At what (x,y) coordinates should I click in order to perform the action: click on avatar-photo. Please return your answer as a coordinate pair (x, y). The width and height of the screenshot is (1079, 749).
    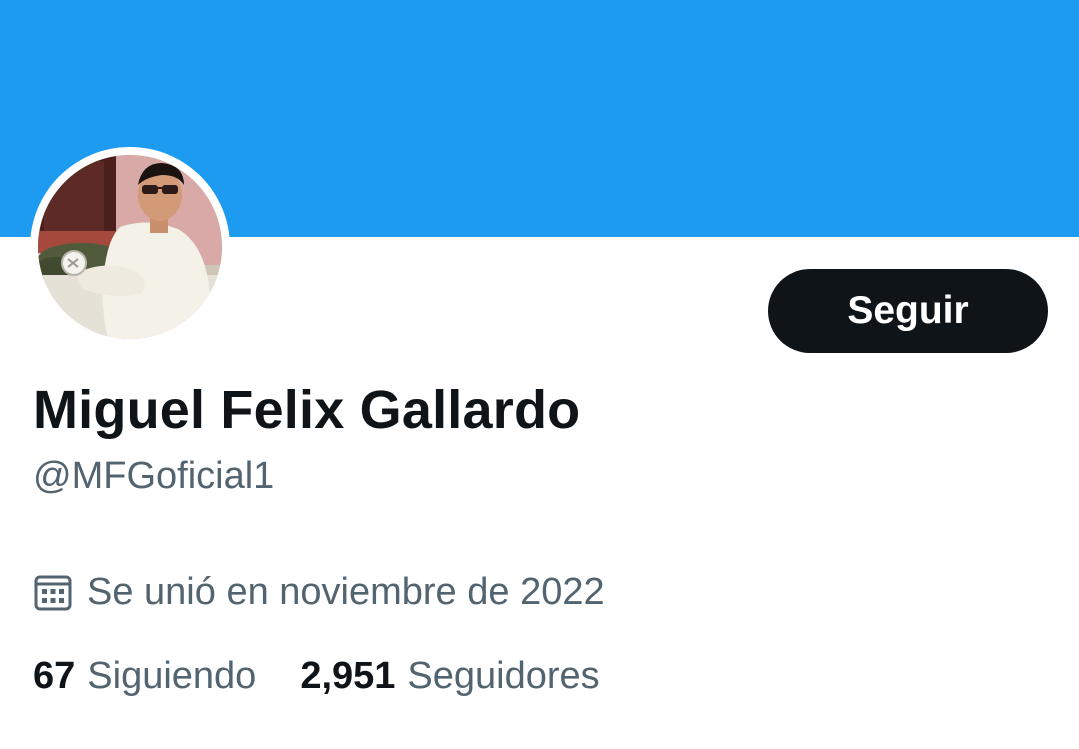
    Looking at the image, I should click on (130, 247).